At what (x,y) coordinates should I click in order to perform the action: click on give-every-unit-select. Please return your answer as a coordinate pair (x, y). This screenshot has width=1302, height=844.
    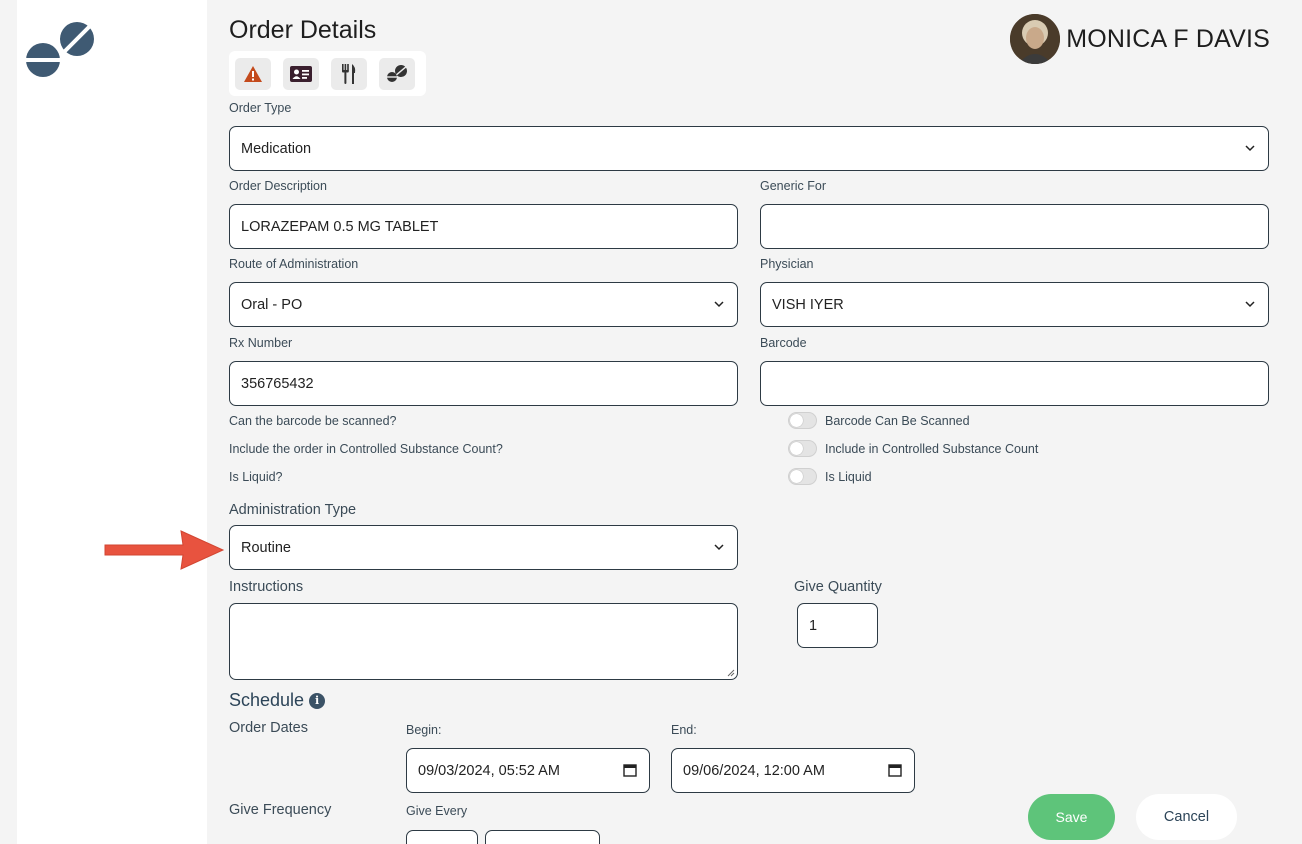
    Looking at the image, I should click on (542, 837).